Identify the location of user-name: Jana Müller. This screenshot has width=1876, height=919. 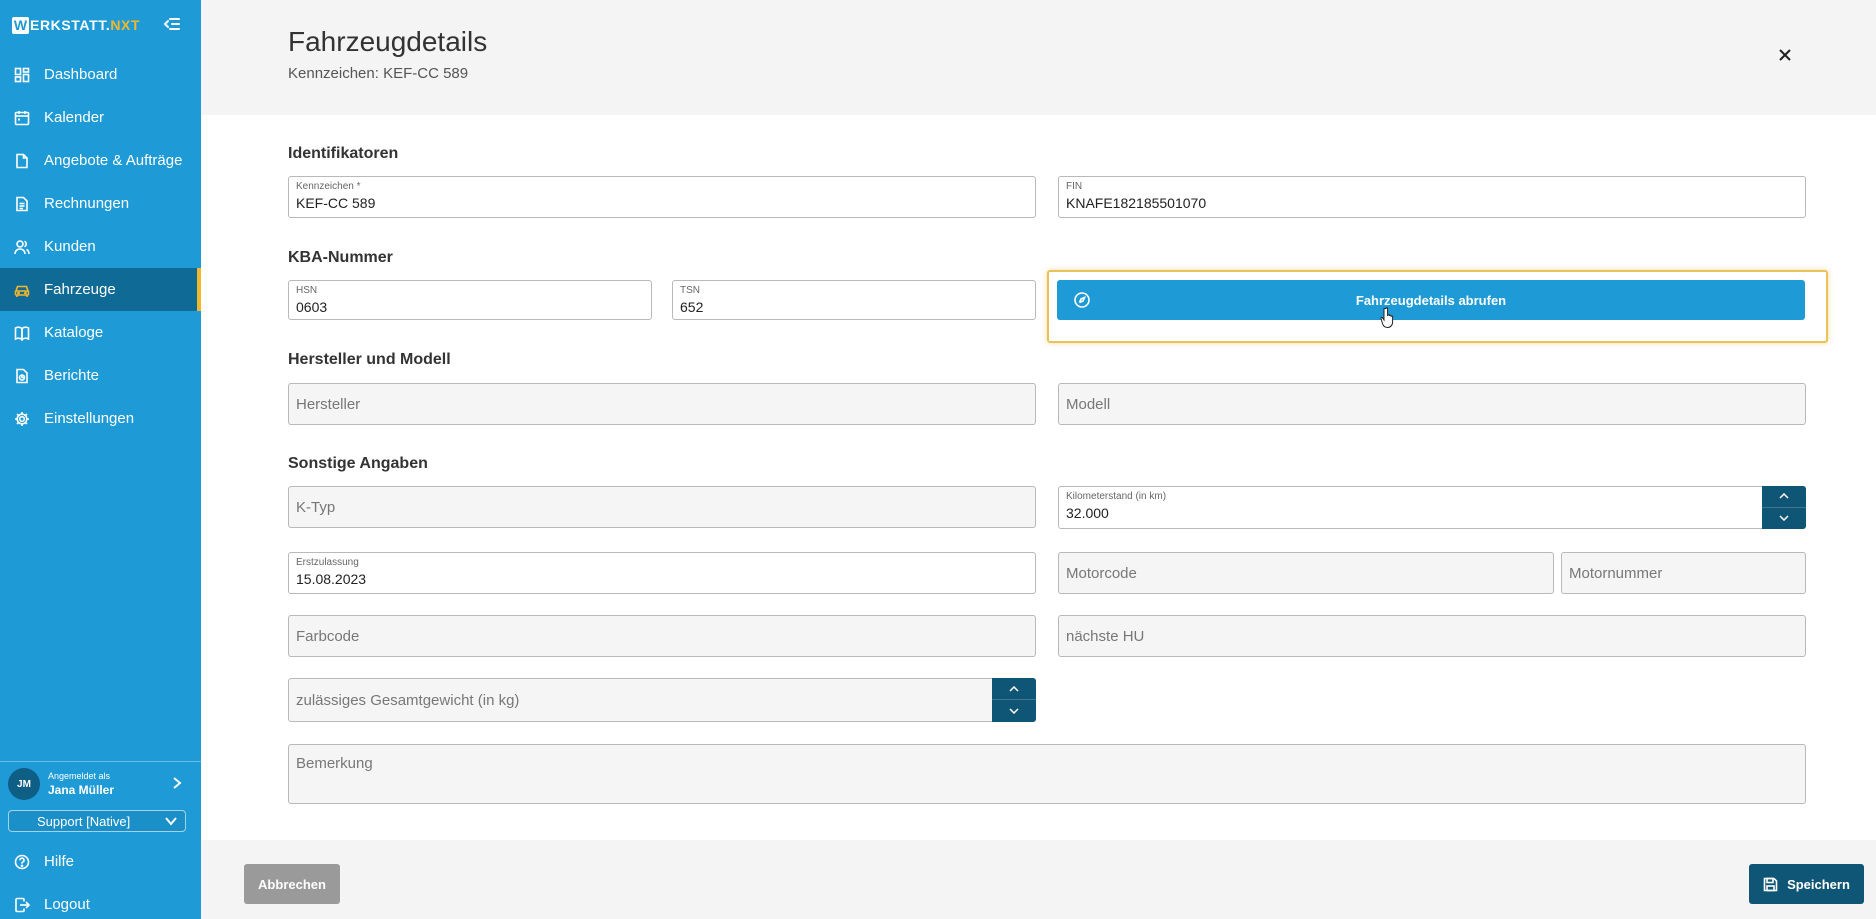
(81, 790).